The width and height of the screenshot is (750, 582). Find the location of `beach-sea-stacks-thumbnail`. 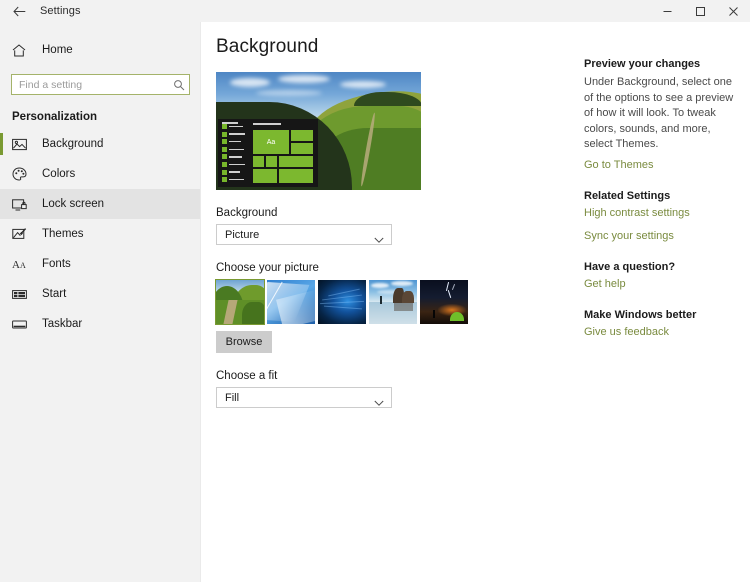

beach-sea-stacks-thumbnail is located at coordinates (393, 302).